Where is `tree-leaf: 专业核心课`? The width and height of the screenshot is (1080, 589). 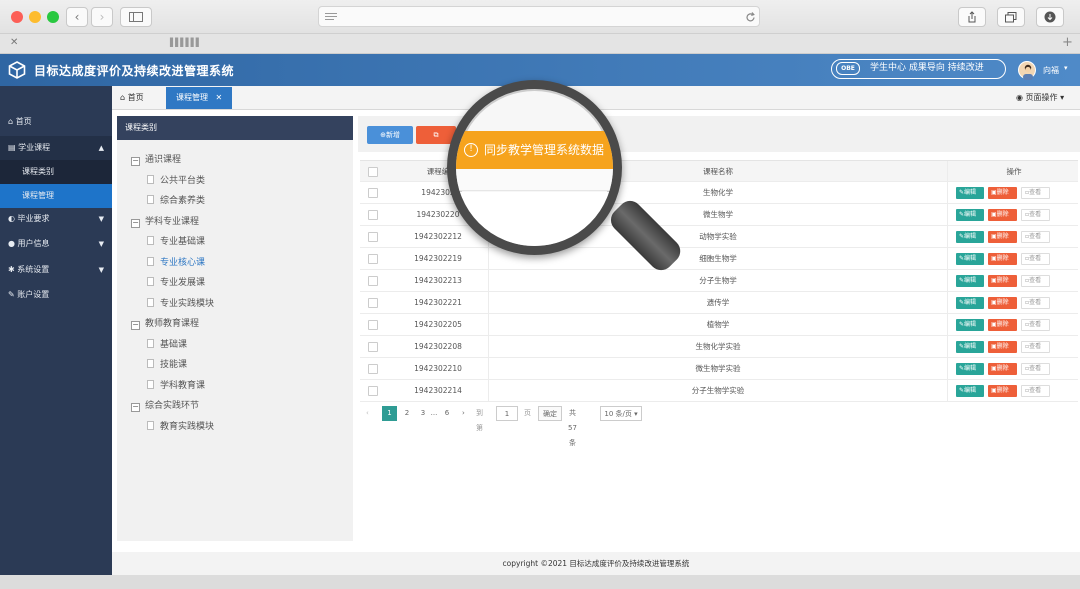
tree-leaf: 专业核心课 is located at coordinates (176, 261).